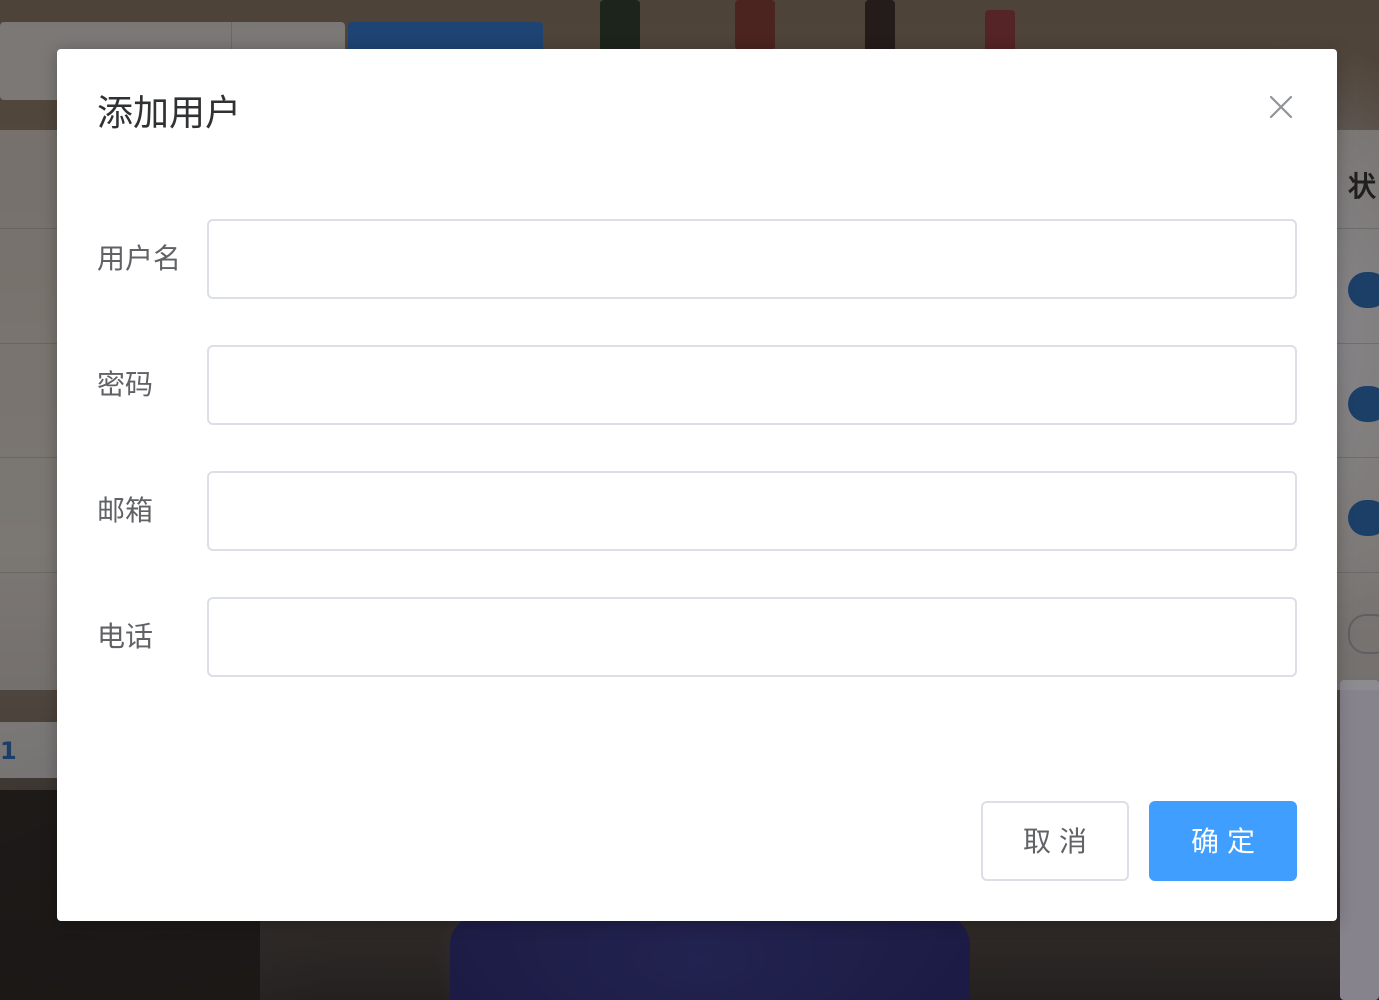  I want to click on close-icon, so click(1281, 107).